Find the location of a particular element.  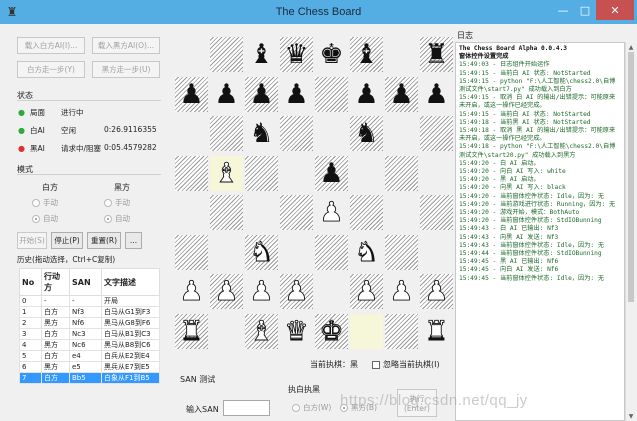

board-square-f7: ♟ is located at coordinates (366, 94).